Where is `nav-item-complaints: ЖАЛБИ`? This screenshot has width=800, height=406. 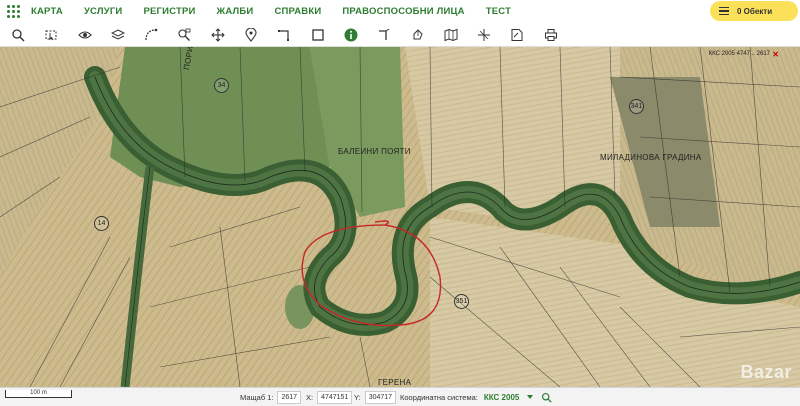 nav-item-complaints: ЖАЛБИ is located at coordinates (235, 11).